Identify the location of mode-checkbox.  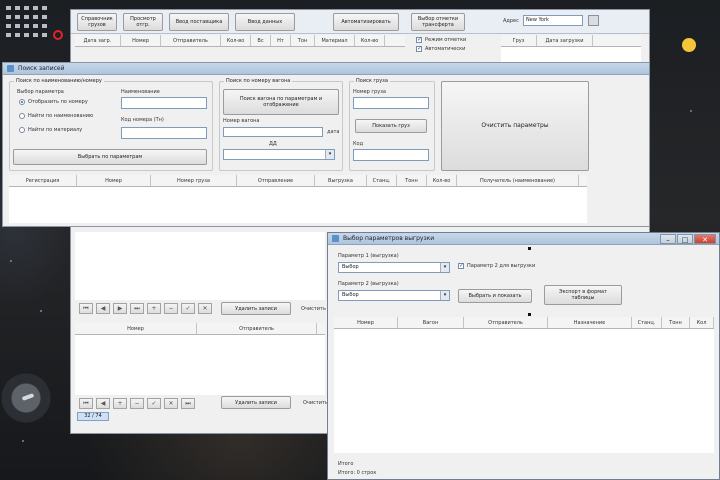
(419, 39).